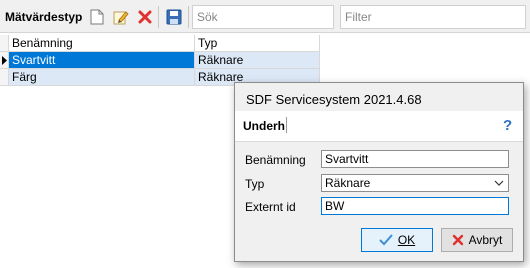 This screenshot has width=530, height=268. What do you see at coordinates (348, 183) in the screenshot?
I see `type-select-value: Räknare` at bounding box center [348, 183].